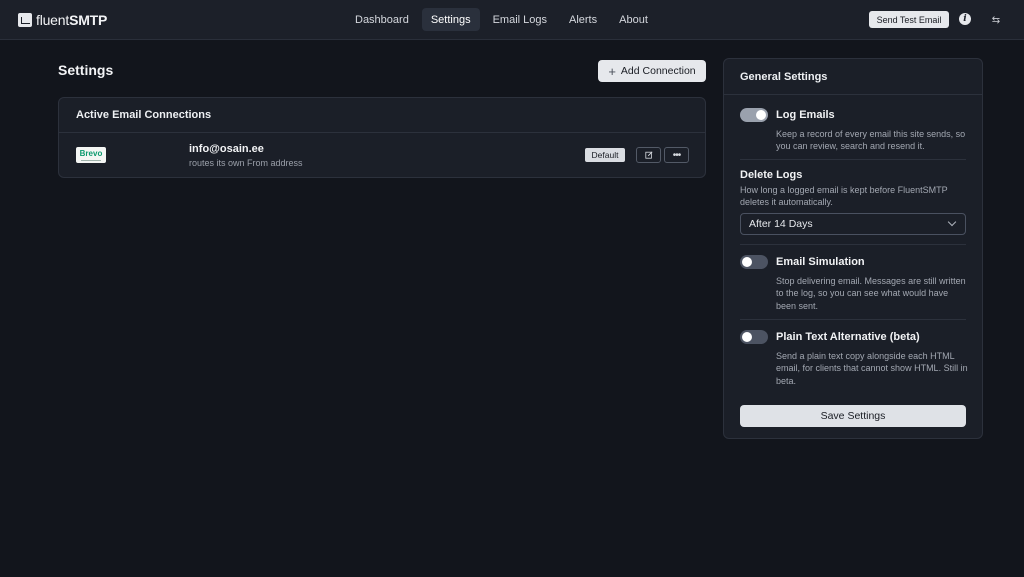 This screenshot has width=1024, height=577. Describe the element at coordinates (246, 163) in the screenshot. I see `connection-description: routes its own From address` at that location.